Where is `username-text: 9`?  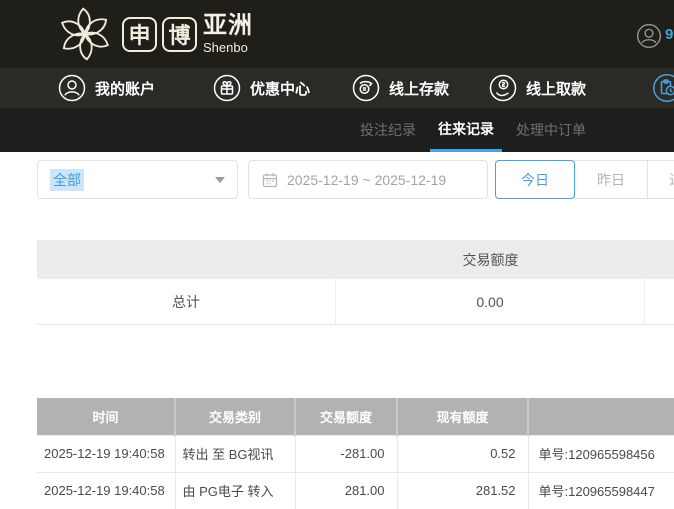 username-text: 9 is located at coordinates (669, 34).